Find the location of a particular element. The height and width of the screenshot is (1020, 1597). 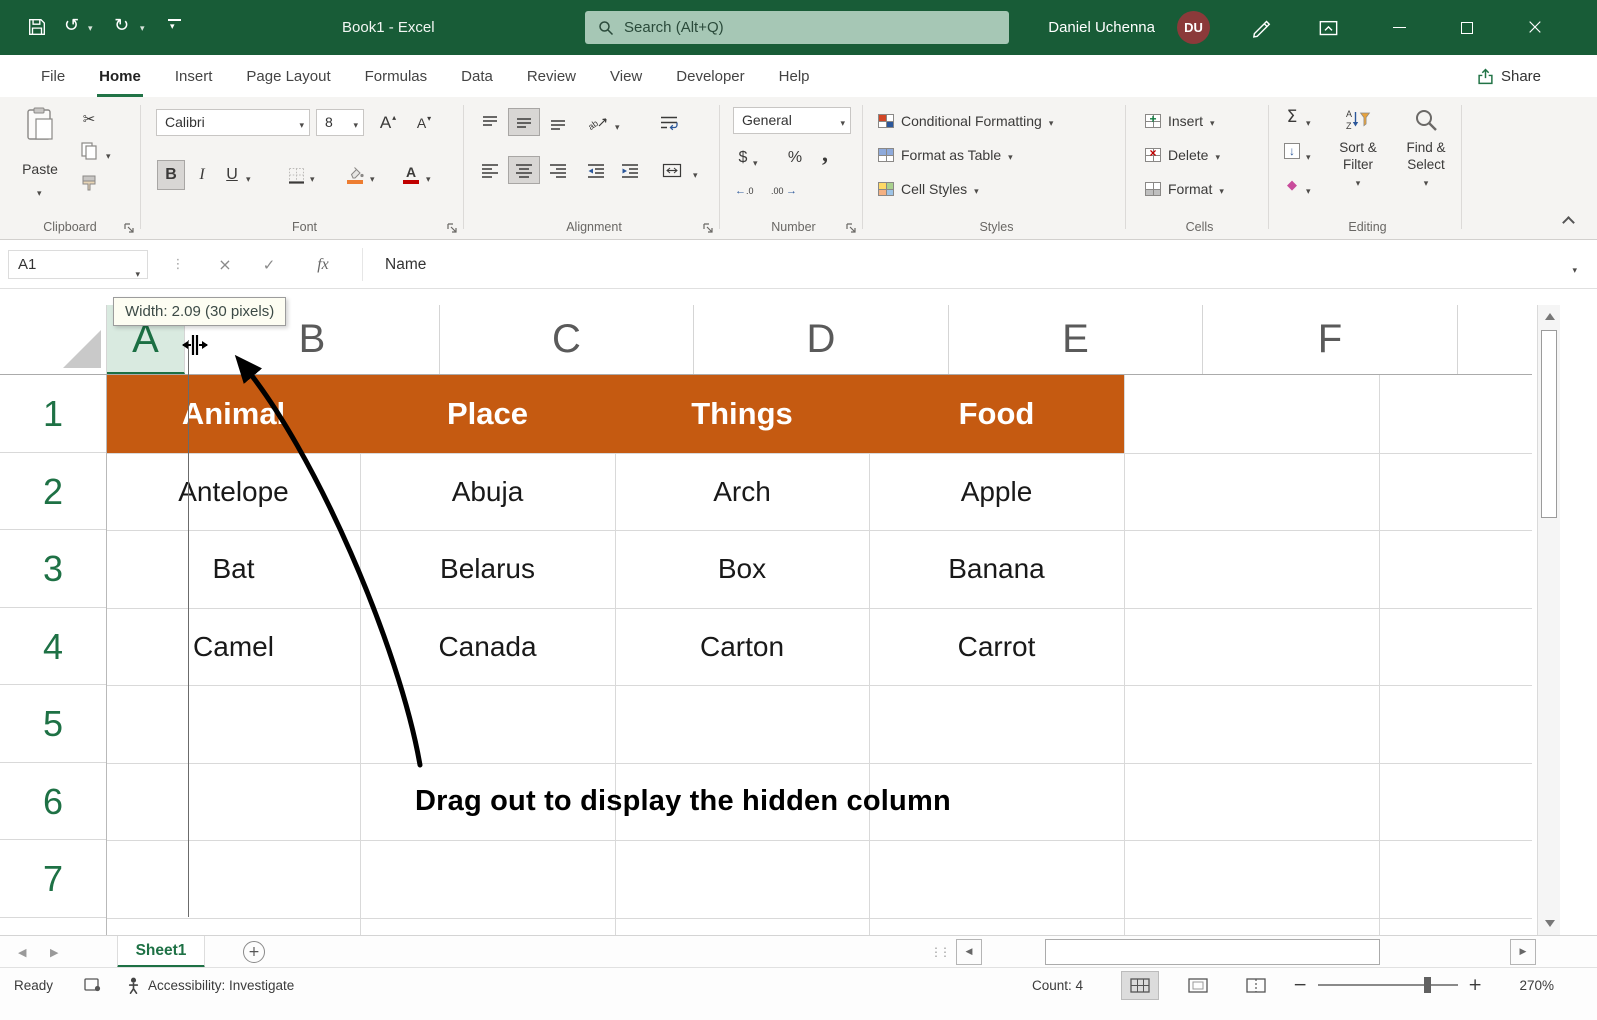

clear-button: ◆ is located at coordinates (1292, 185).